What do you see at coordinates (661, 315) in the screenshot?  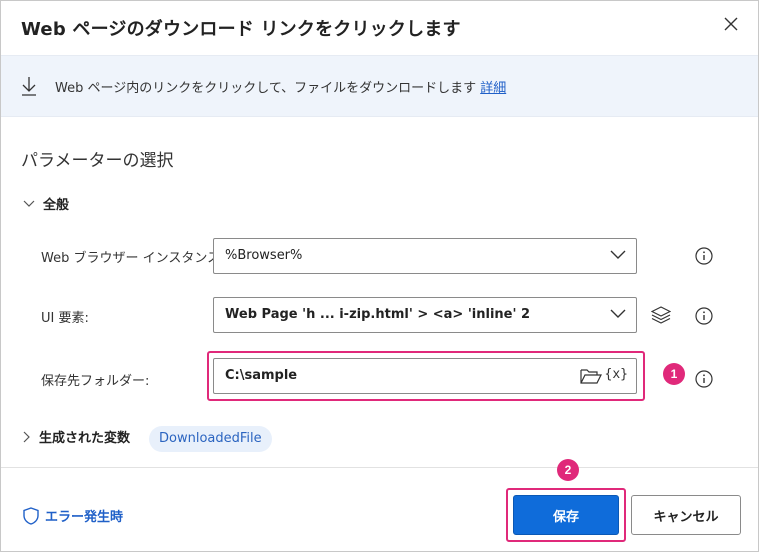 I see `layers-icon` at bounding box center [661, 315].